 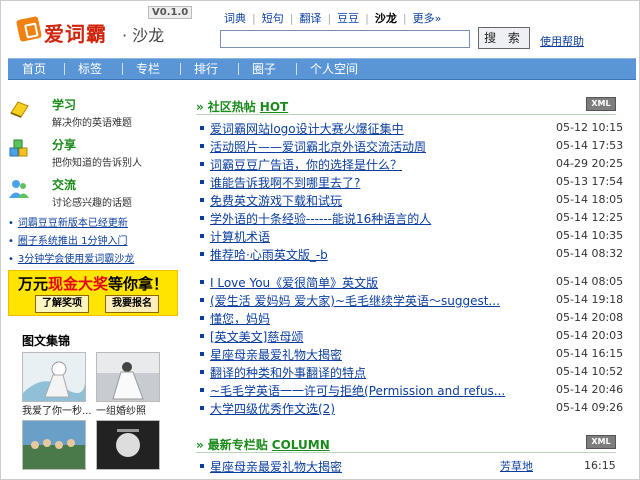 What do you see at coordinates (34, 69) in the screenshot?
I see `mainnav-item: 首页` at bounding box center [34, 69].